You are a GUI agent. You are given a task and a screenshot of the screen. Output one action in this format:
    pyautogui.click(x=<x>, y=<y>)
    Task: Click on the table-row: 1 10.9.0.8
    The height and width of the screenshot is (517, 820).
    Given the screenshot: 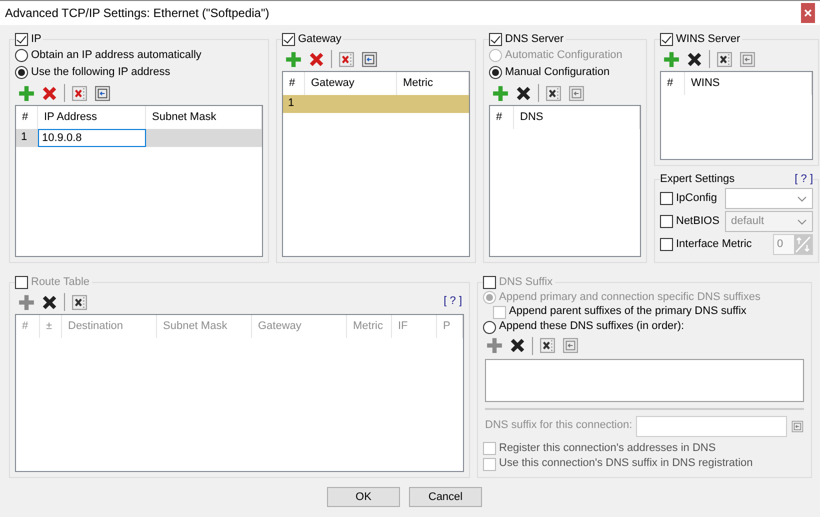 What is the action you would take?
    pyautogui.click(x=139, y=138)
    